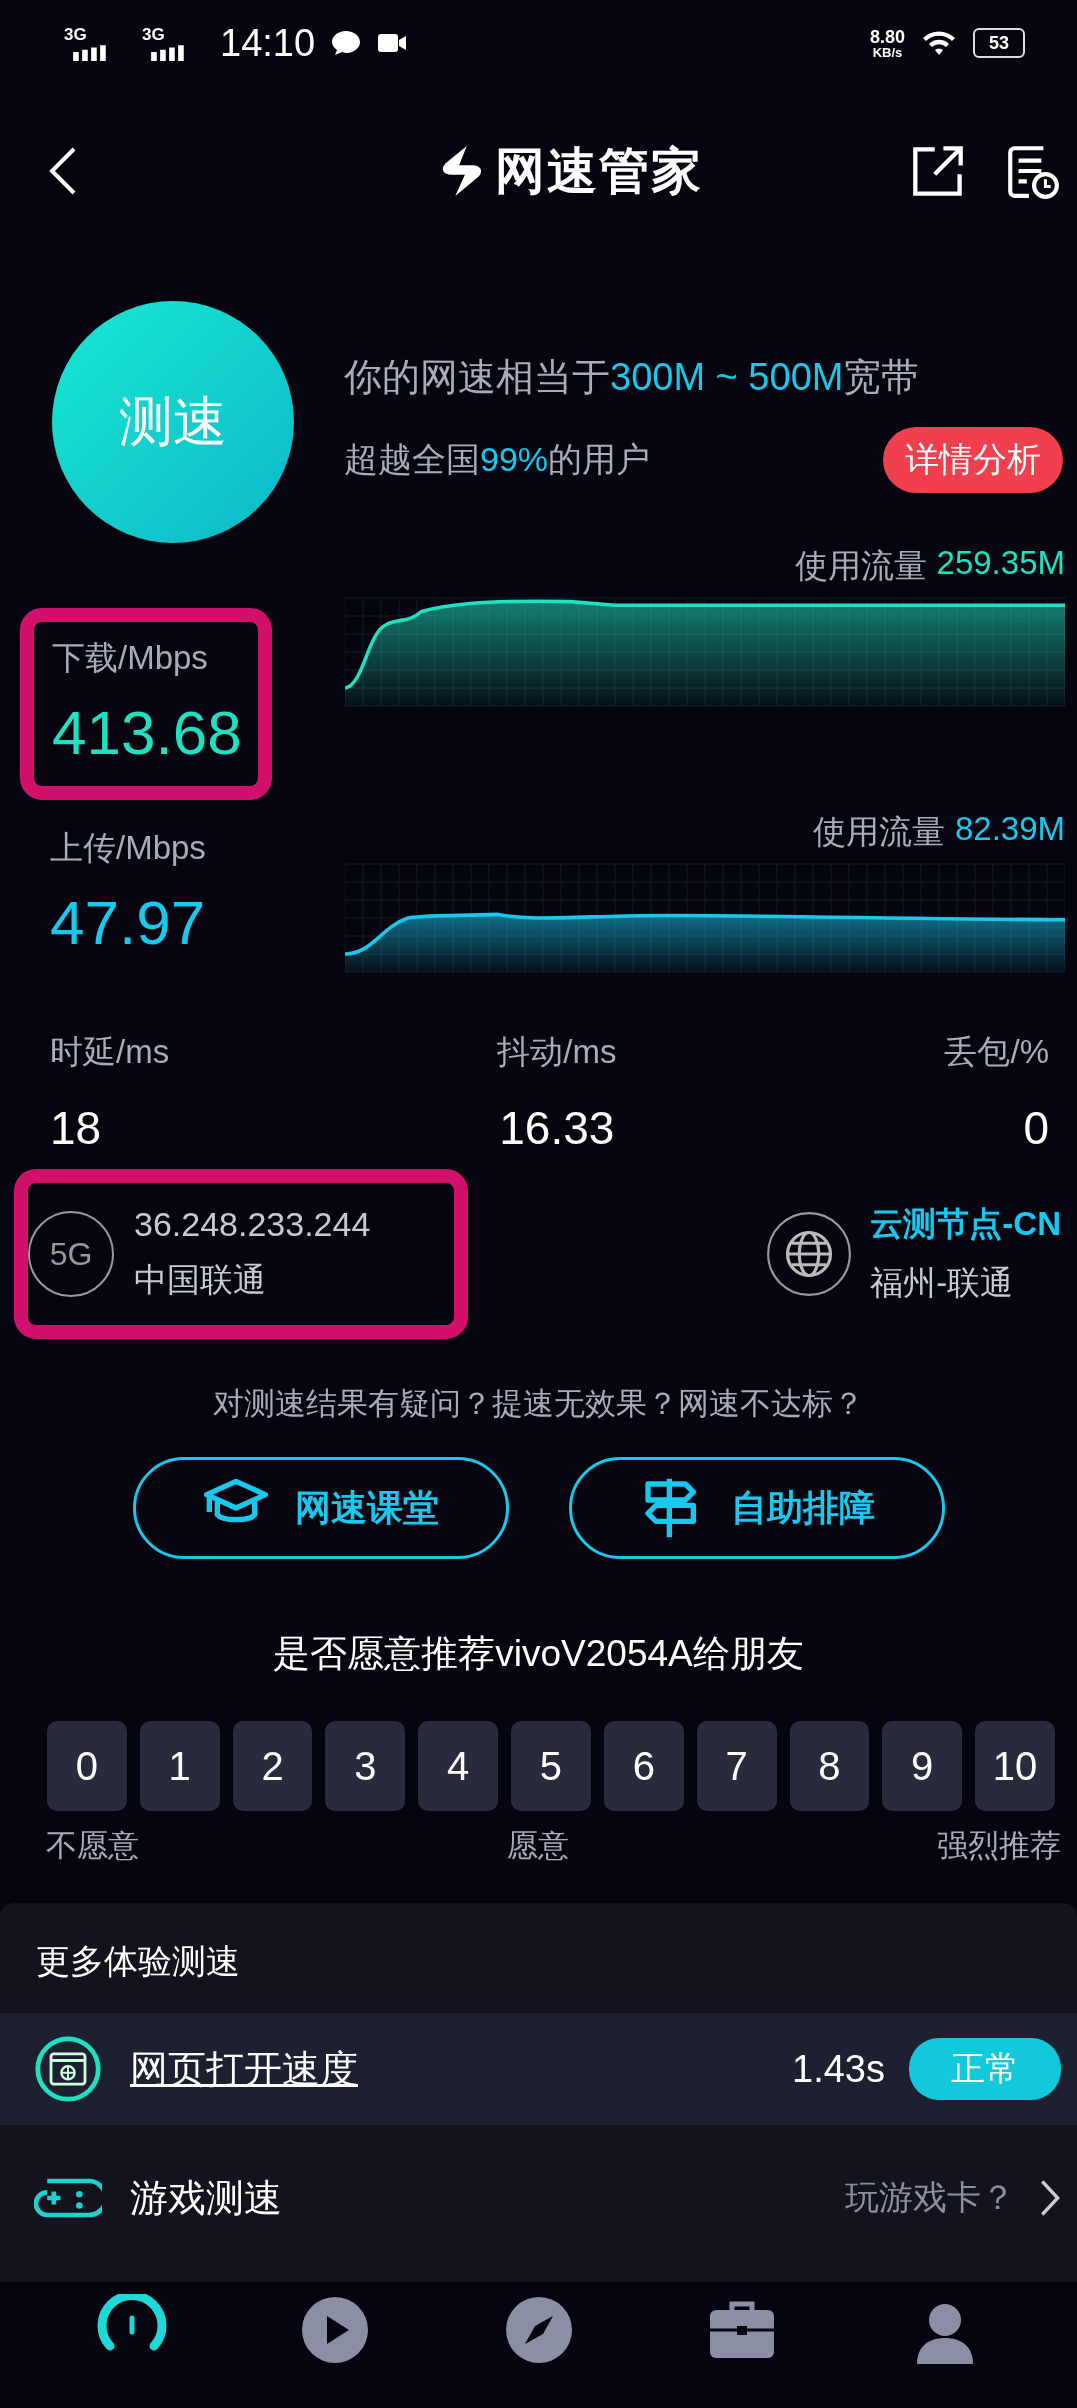 The image size is (1077, 2408). What do you see at coordinates (272, 1766) in the screenshot?
I see `score-button: 2` at bounding box center [272, 1766].